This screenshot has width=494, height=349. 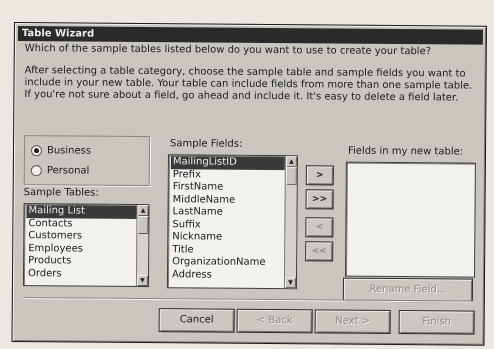 What do you see at coordinates (81, 249) in the screenshot?
I see `sample-table-item: Employees` at bounding box center [81, 249].